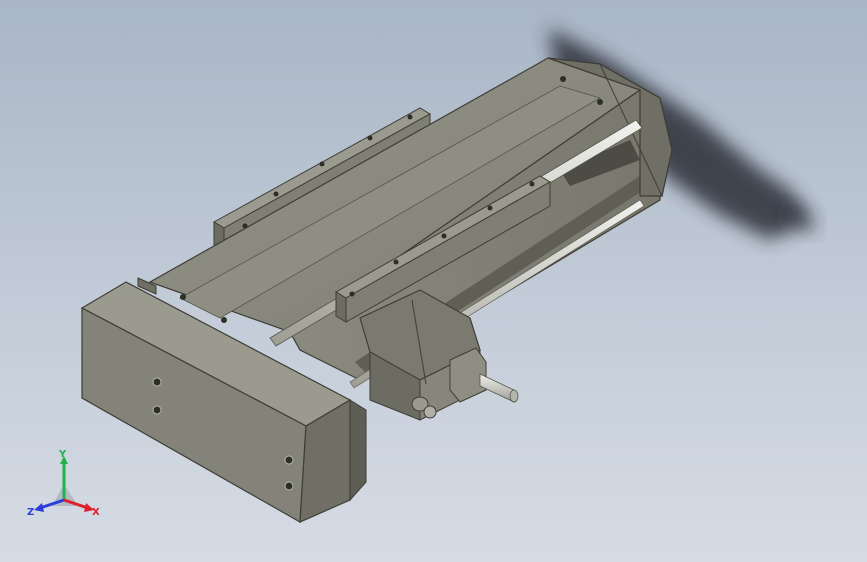 This screenshot has width=867, height=562. Describe the element at coordinates (96, 512) in the screenshot. I see `x-axis-label: X` at that location.